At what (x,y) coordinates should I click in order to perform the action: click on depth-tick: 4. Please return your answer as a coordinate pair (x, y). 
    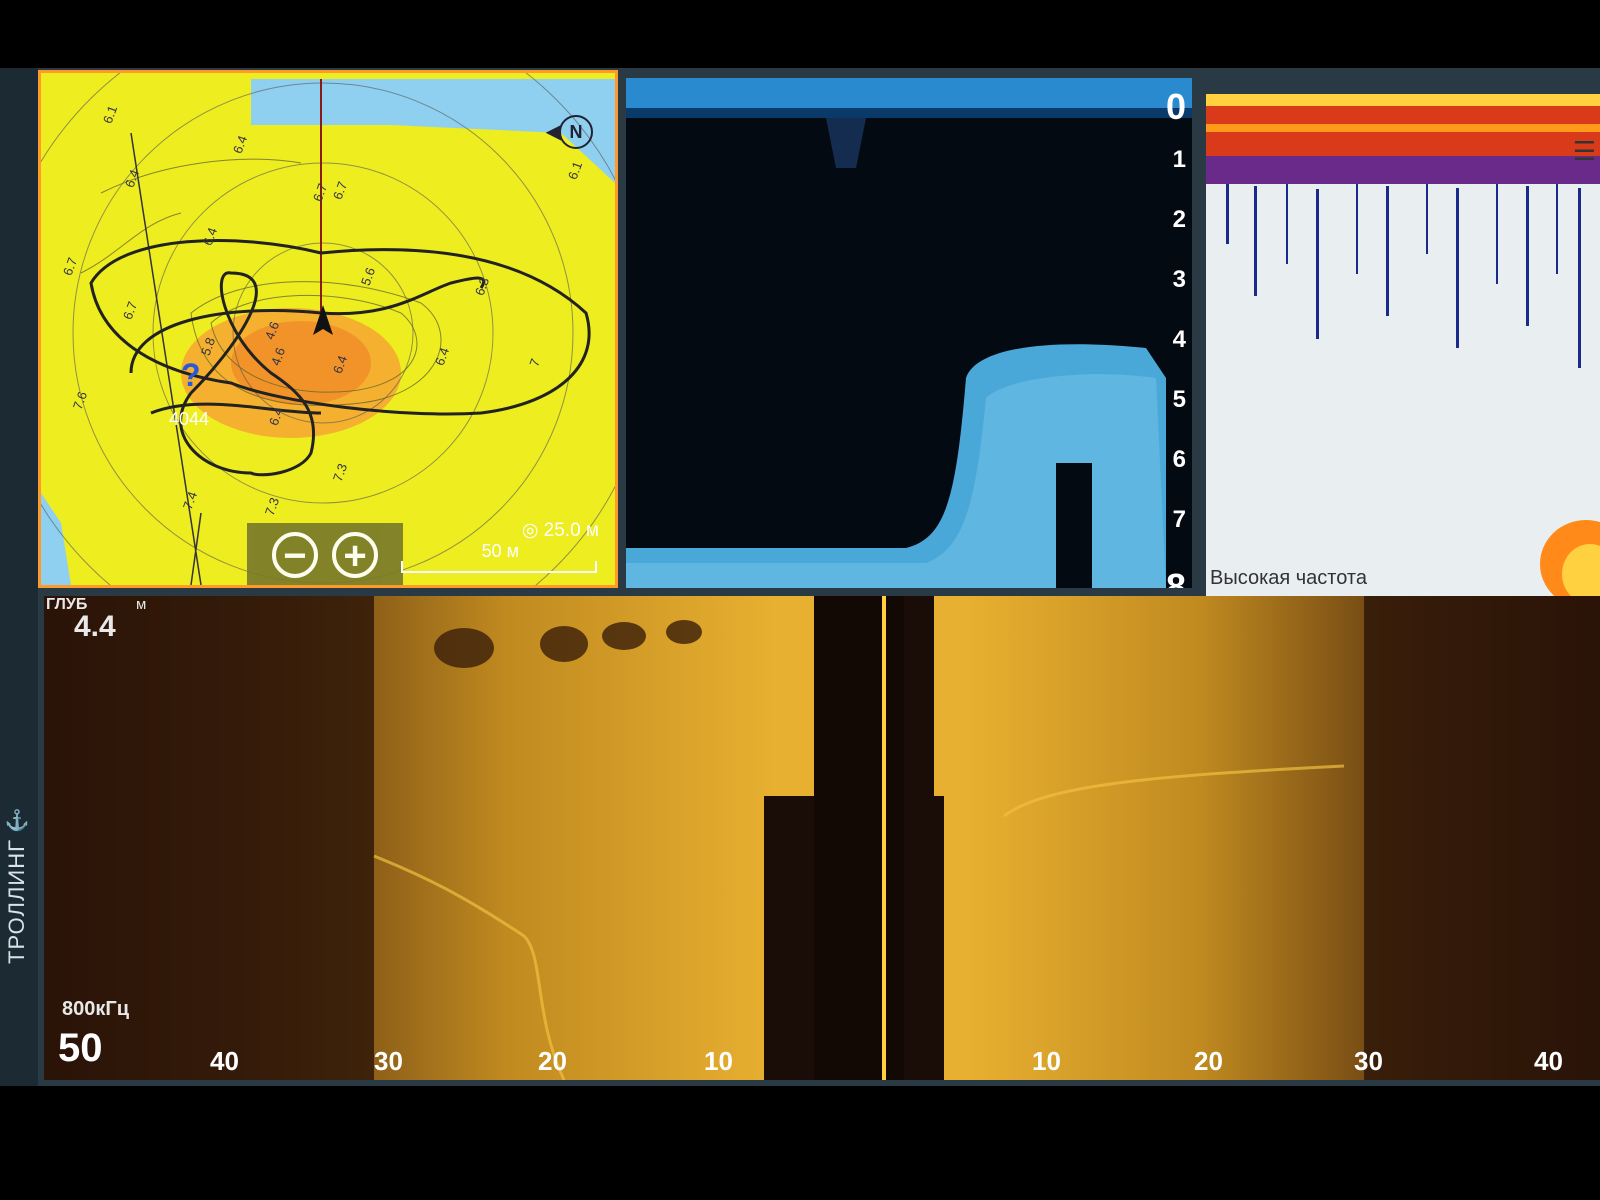
    Looking at the image, I should click on (1179, 339).